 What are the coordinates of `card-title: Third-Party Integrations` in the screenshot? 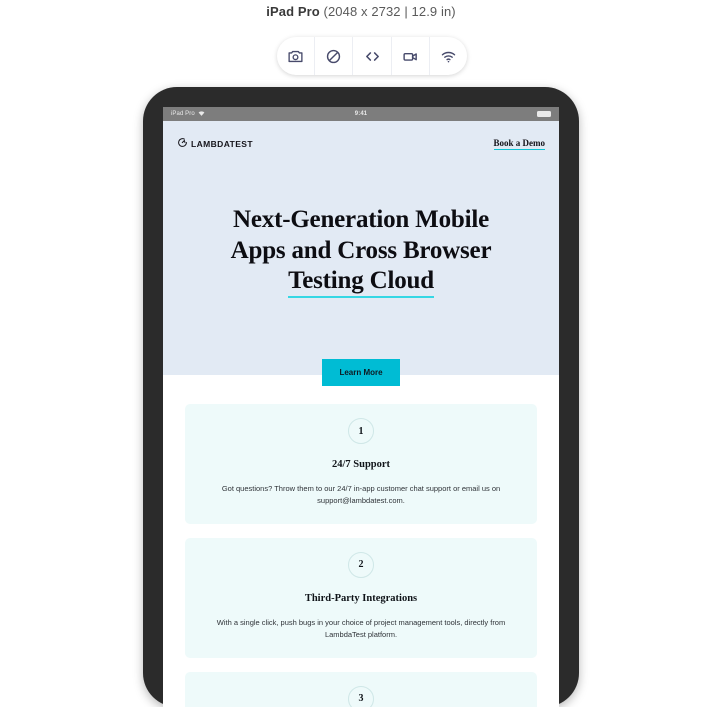 It's located at (361, 598).